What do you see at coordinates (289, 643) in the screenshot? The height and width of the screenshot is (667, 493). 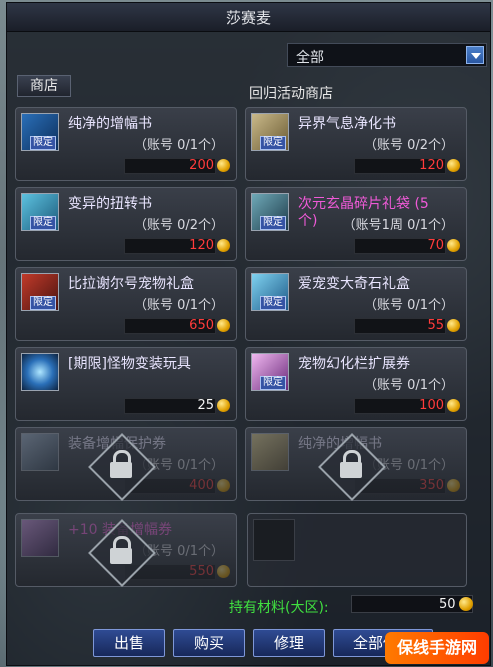 I see `repair-button: 修理` at bounding box center [289, 643].